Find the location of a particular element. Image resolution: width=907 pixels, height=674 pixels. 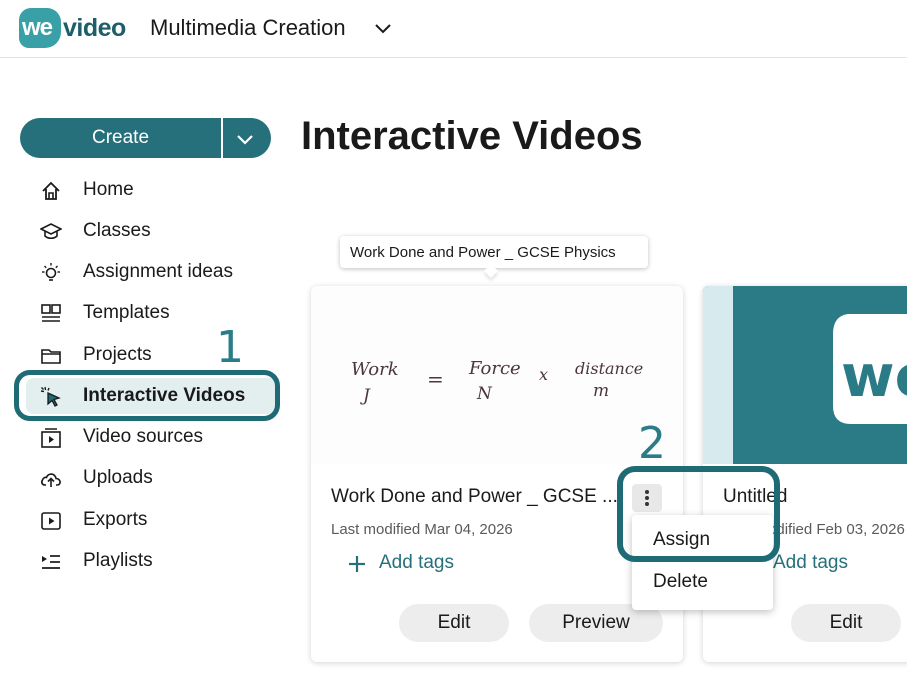

graduation-cap-icon is located at coordinates (51, 231).